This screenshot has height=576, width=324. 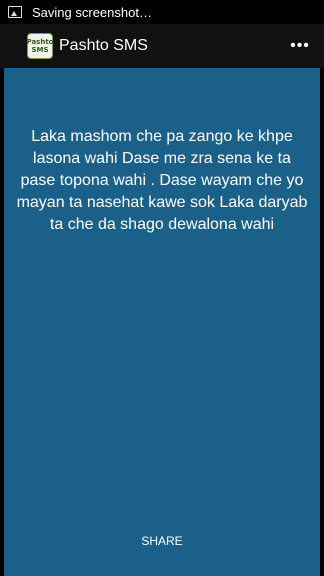 I want to click on overflow-menu-icon: •••, so click(x=300, y=46).